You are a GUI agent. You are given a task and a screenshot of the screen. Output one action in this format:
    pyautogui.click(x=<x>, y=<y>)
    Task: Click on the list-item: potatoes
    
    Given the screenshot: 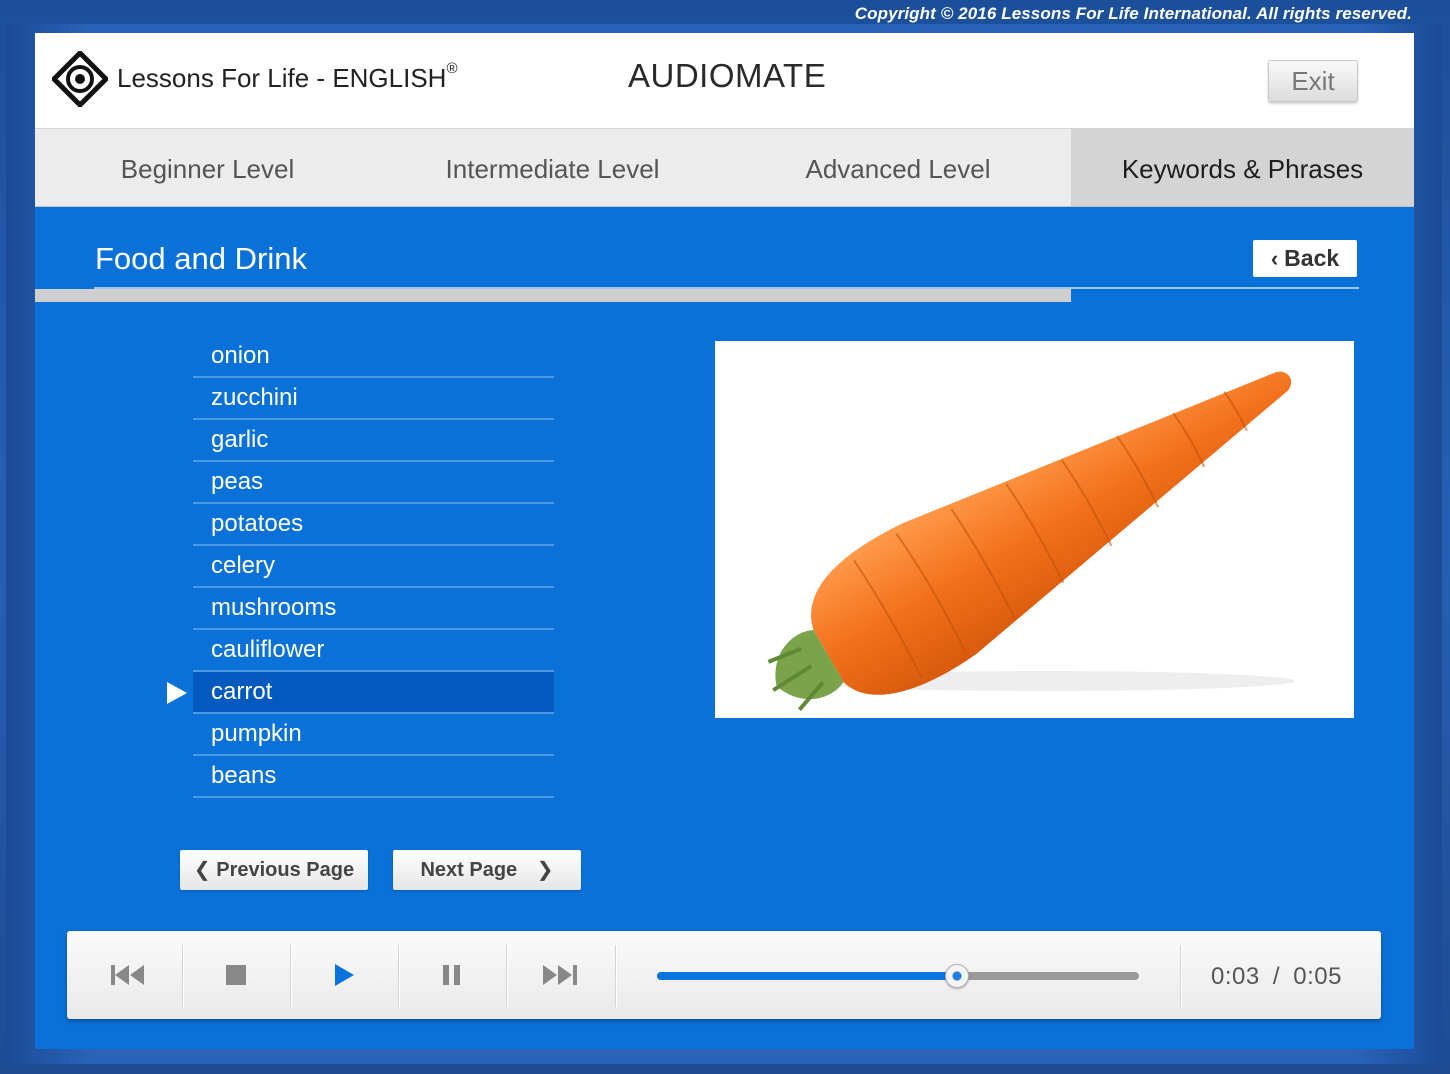 What is the action you would take?
    pyautogui.click(x=373, y=525)
    